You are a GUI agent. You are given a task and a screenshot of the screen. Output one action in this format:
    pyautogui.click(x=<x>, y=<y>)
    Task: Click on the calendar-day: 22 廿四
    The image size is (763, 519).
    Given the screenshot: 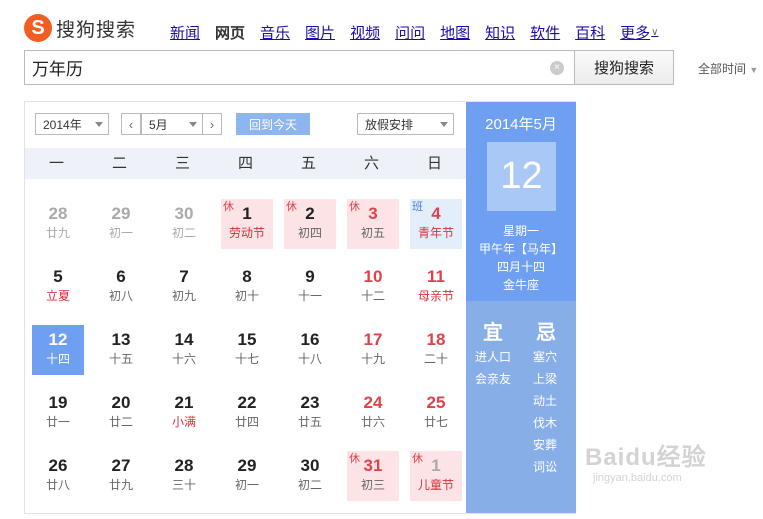 What is the action you would take?
    pyautogui.click(x=247, y=413)
    